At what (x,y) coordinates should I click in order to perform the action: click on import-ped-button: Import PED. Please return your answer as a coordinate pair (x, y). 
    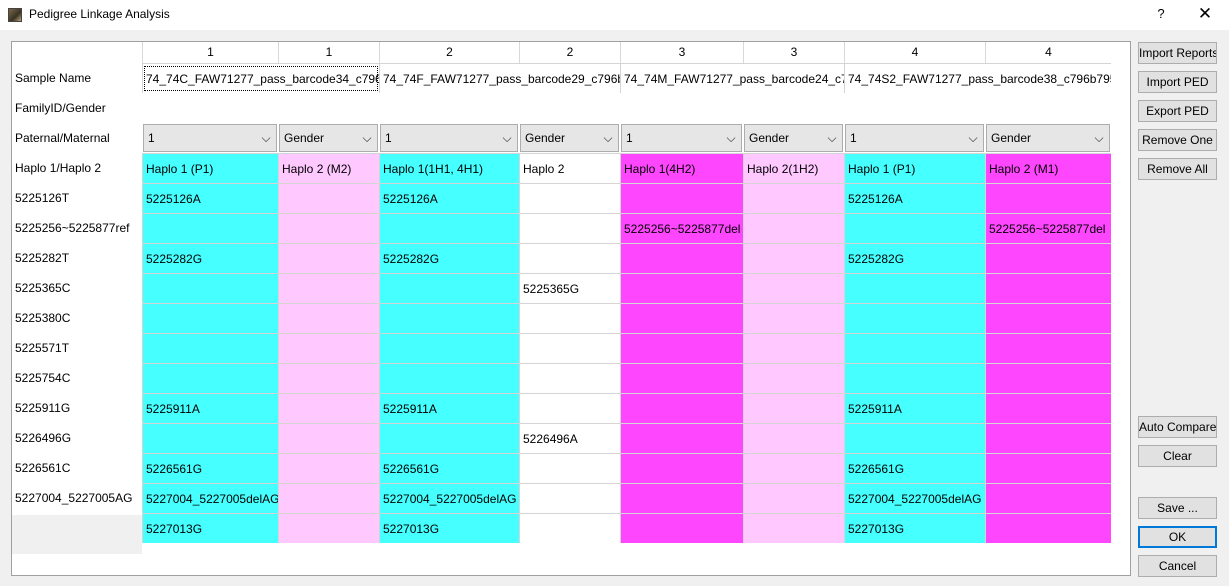
    Looking at the image, I should click on (1177, 82).